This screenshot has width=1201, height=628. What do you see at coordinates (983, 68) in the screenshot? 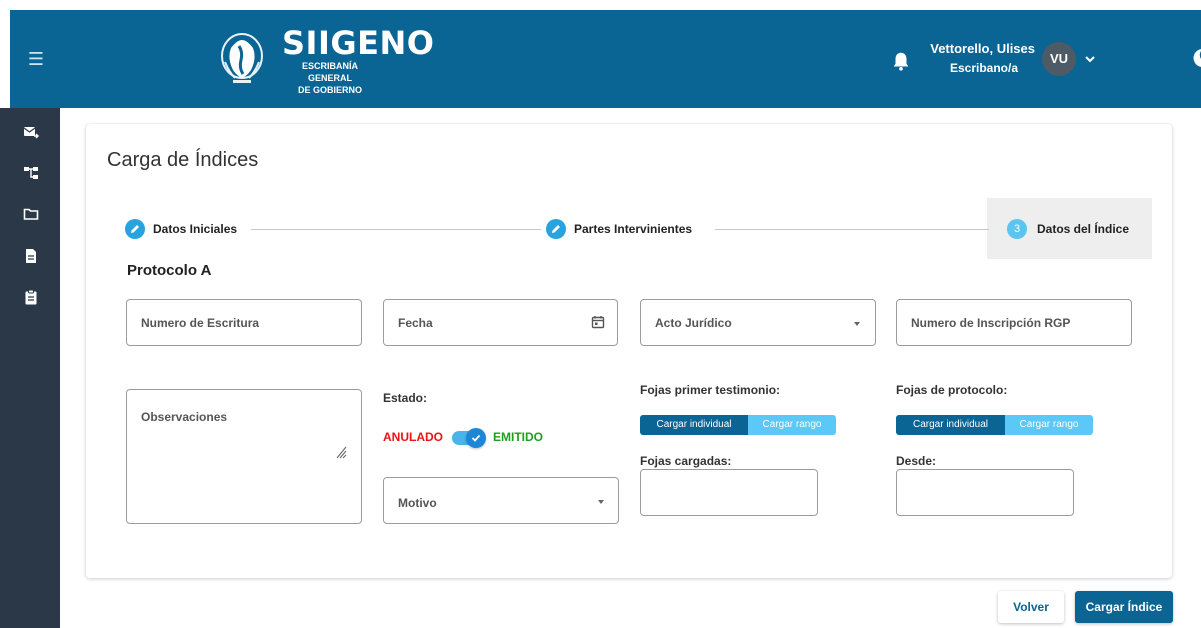
I see `user-role: Escribano/a` at bounding box center [983, 68].